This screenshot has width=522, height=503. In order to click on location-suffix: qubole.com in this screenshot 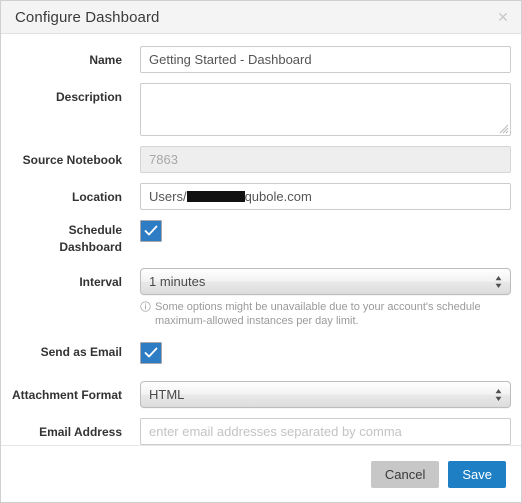, I will do `click(278, 196)`.